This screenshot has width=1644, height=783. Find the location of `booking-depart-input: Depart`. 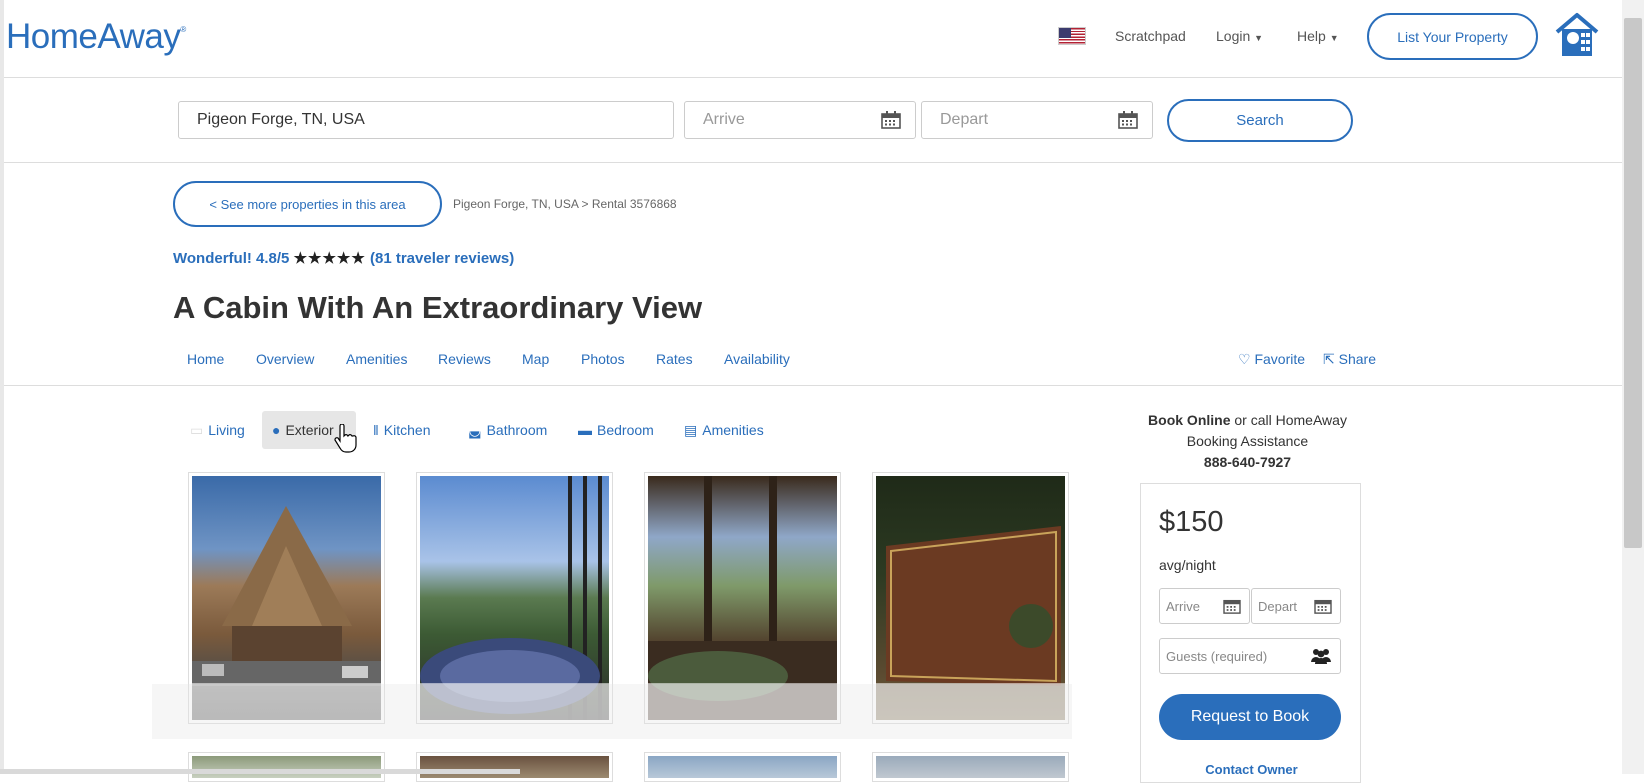

booking-depart-input: Depart is located at coordinates (1296, 606).